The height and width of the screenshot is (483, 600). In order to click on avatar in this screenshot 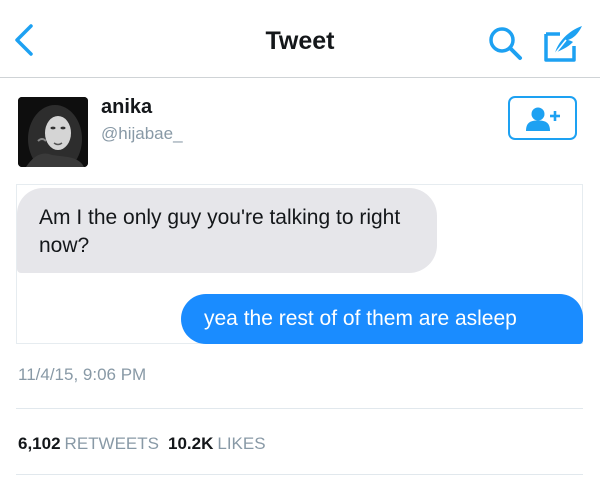, I will do `click(53, 132)`.